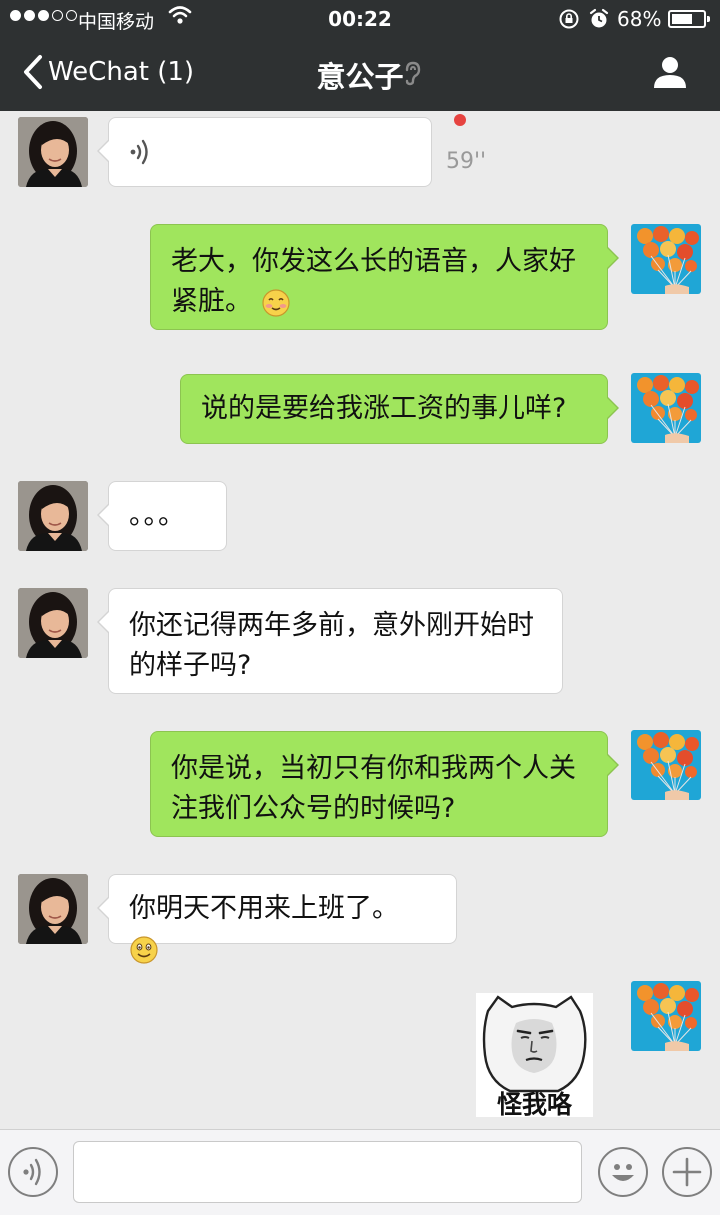 This screenshot has height=1215, width=720. Describe the element at coordinates (460, 120) in the screenshot. I see `unread-dot` at that location.